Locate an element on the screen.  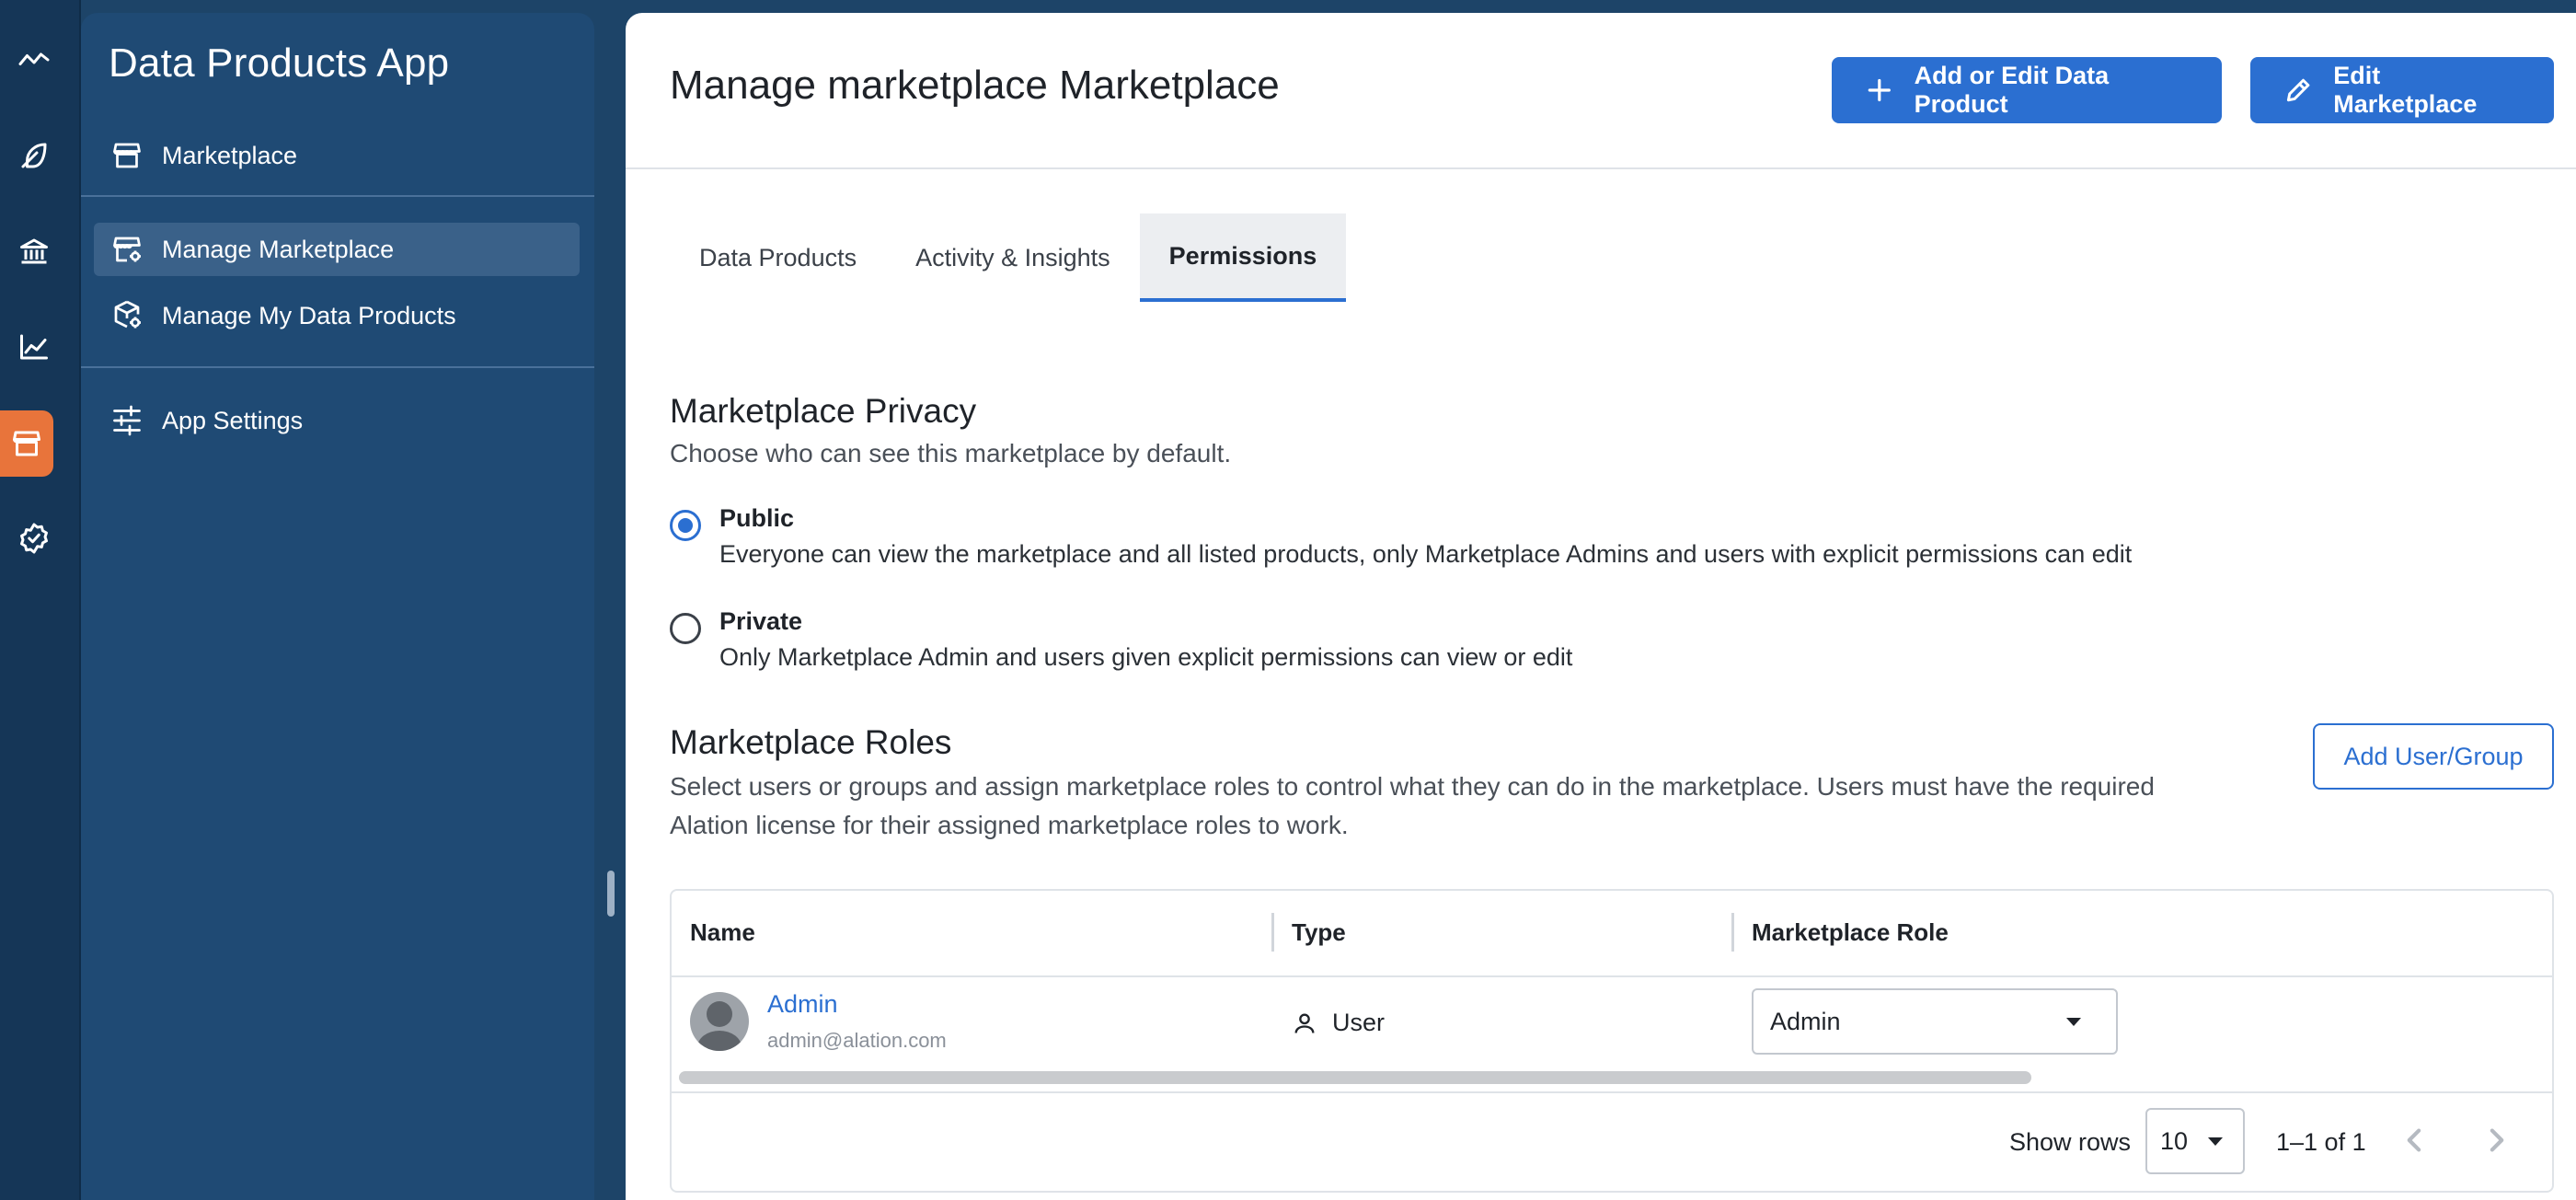
sidebar-item-label: App Settings is located at coordinates (233, 420).